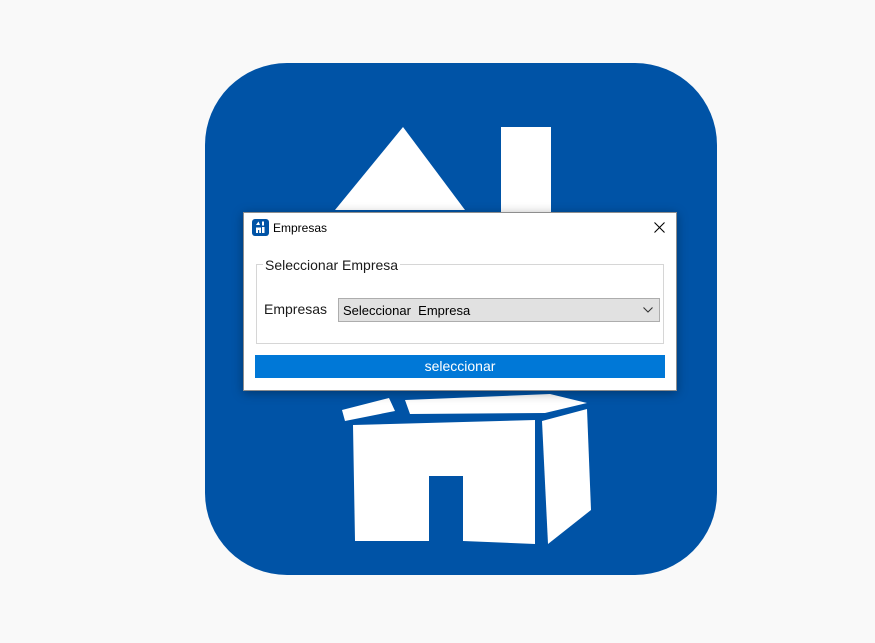 The height and width of the screenshot is (643, 875). What do you see at coordinates (499, 310) in the screenshot?
I see `company-select: Seleccionar Empresa` at bounding box center [499, 310].